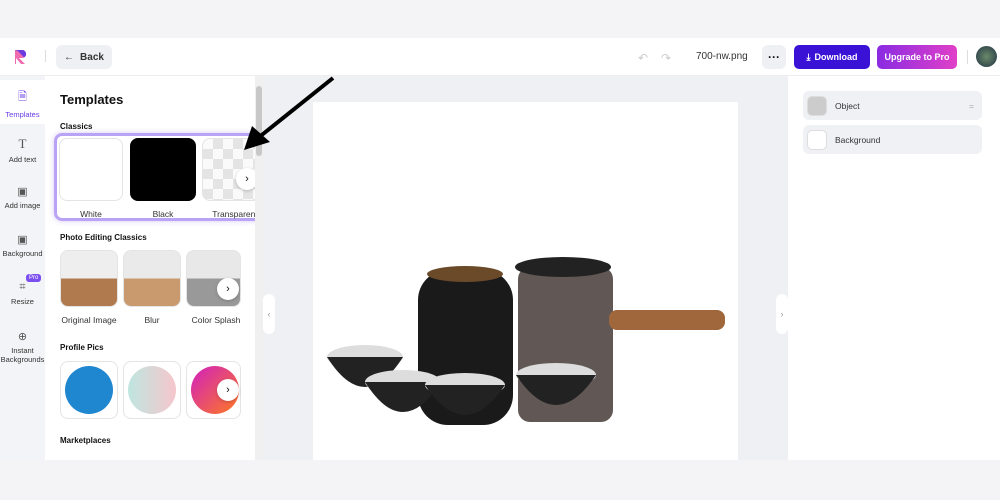 This screenshot has width=1000, height=500. I want to click on background-icon: ▣, so click(22, 240).